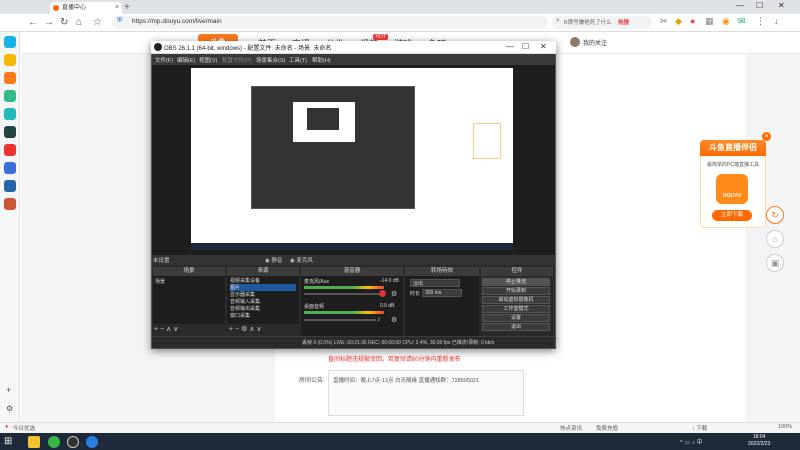 The image size is (800, 450). What do you see at coordinates (273, 260) in the screenshot?
I see `obs-mute-toggle: ◉ 静音` at bounding box center [273, 260].